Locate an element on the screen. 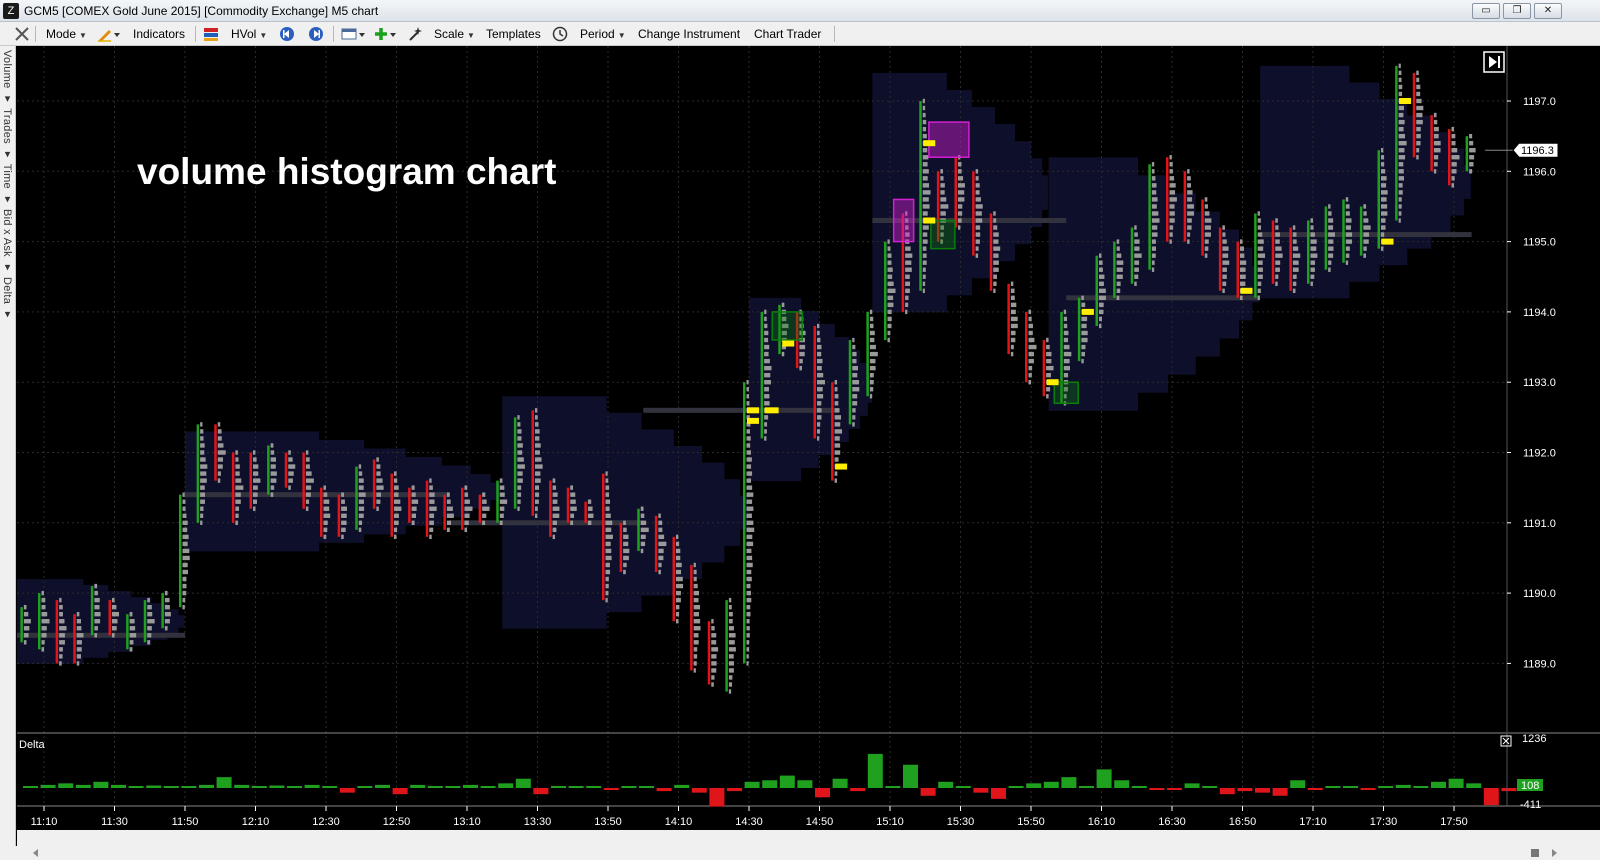 The image size is (1600, 860). close-button: ✕ is located at coordinates (1548, 11).